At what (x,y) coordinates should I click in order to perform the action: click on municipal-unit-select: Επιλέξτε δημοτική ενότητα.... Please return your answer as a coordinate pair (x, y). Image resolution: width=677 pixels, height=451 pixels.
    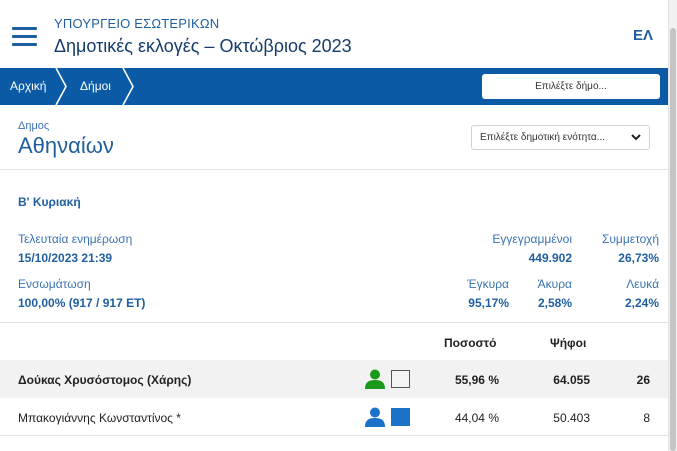
    Looking at the image, I should click on (560, 137).